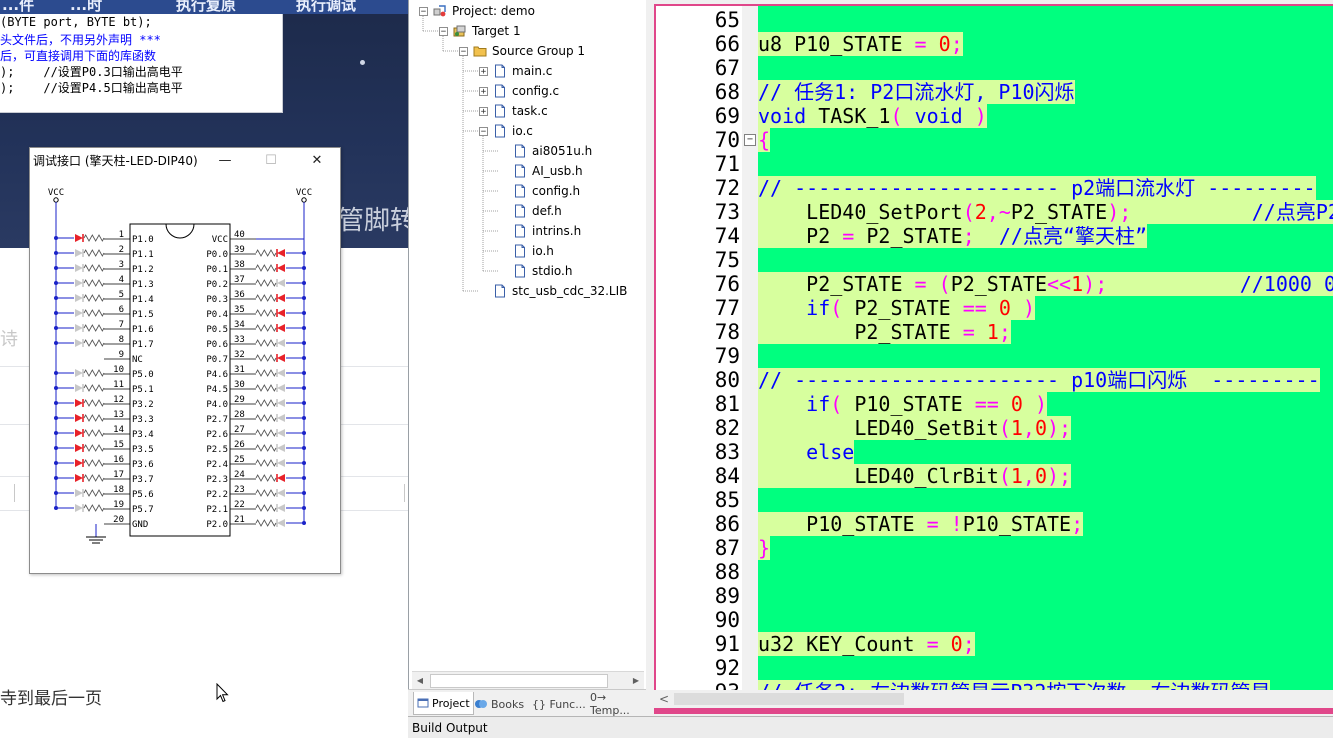 Image resolution: width=1333 pixels, height=746 pixels. What do you see at coordinates (266, 268) in the screenshot?
I see `resistor-right` at bounding box center [266, 268].